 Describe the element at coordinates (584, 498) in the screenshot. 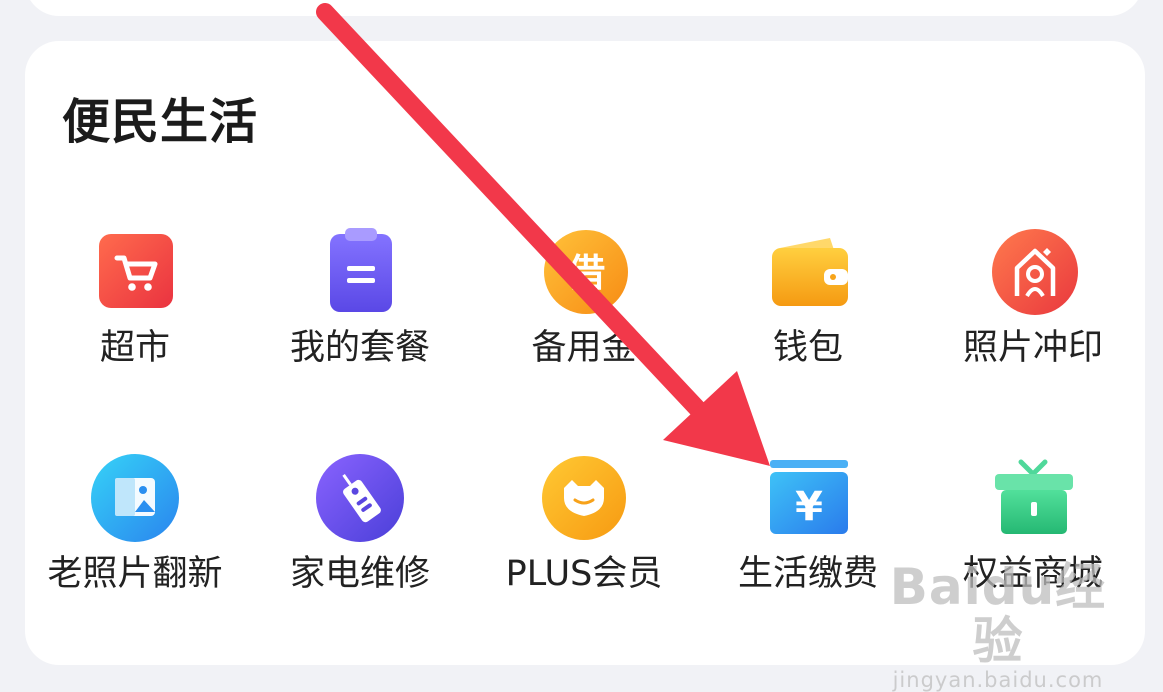

I see `plus-member-icon` at that location.